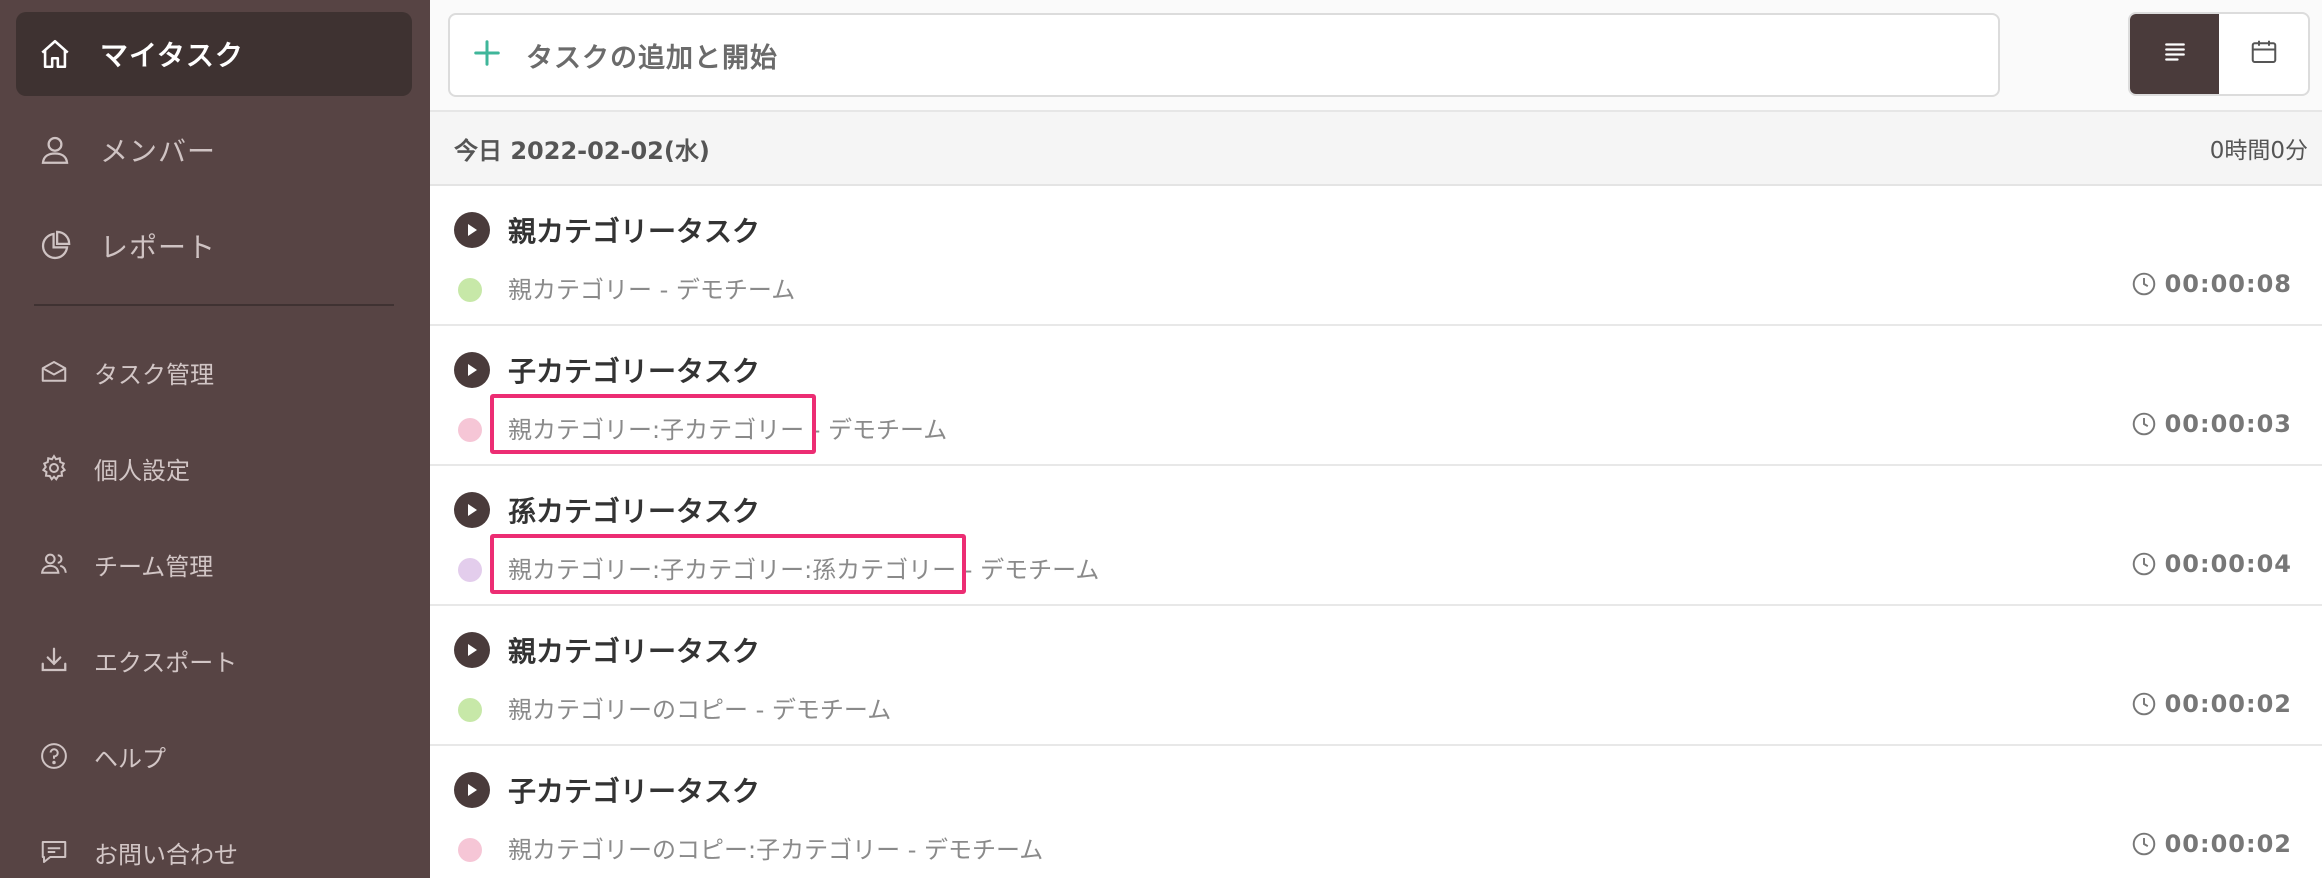  I want to click on task-row: 子カテゴリータスク 親カテゴリー:子カテゴリー - デモチーム 00:00:03, so click(1376, 396).